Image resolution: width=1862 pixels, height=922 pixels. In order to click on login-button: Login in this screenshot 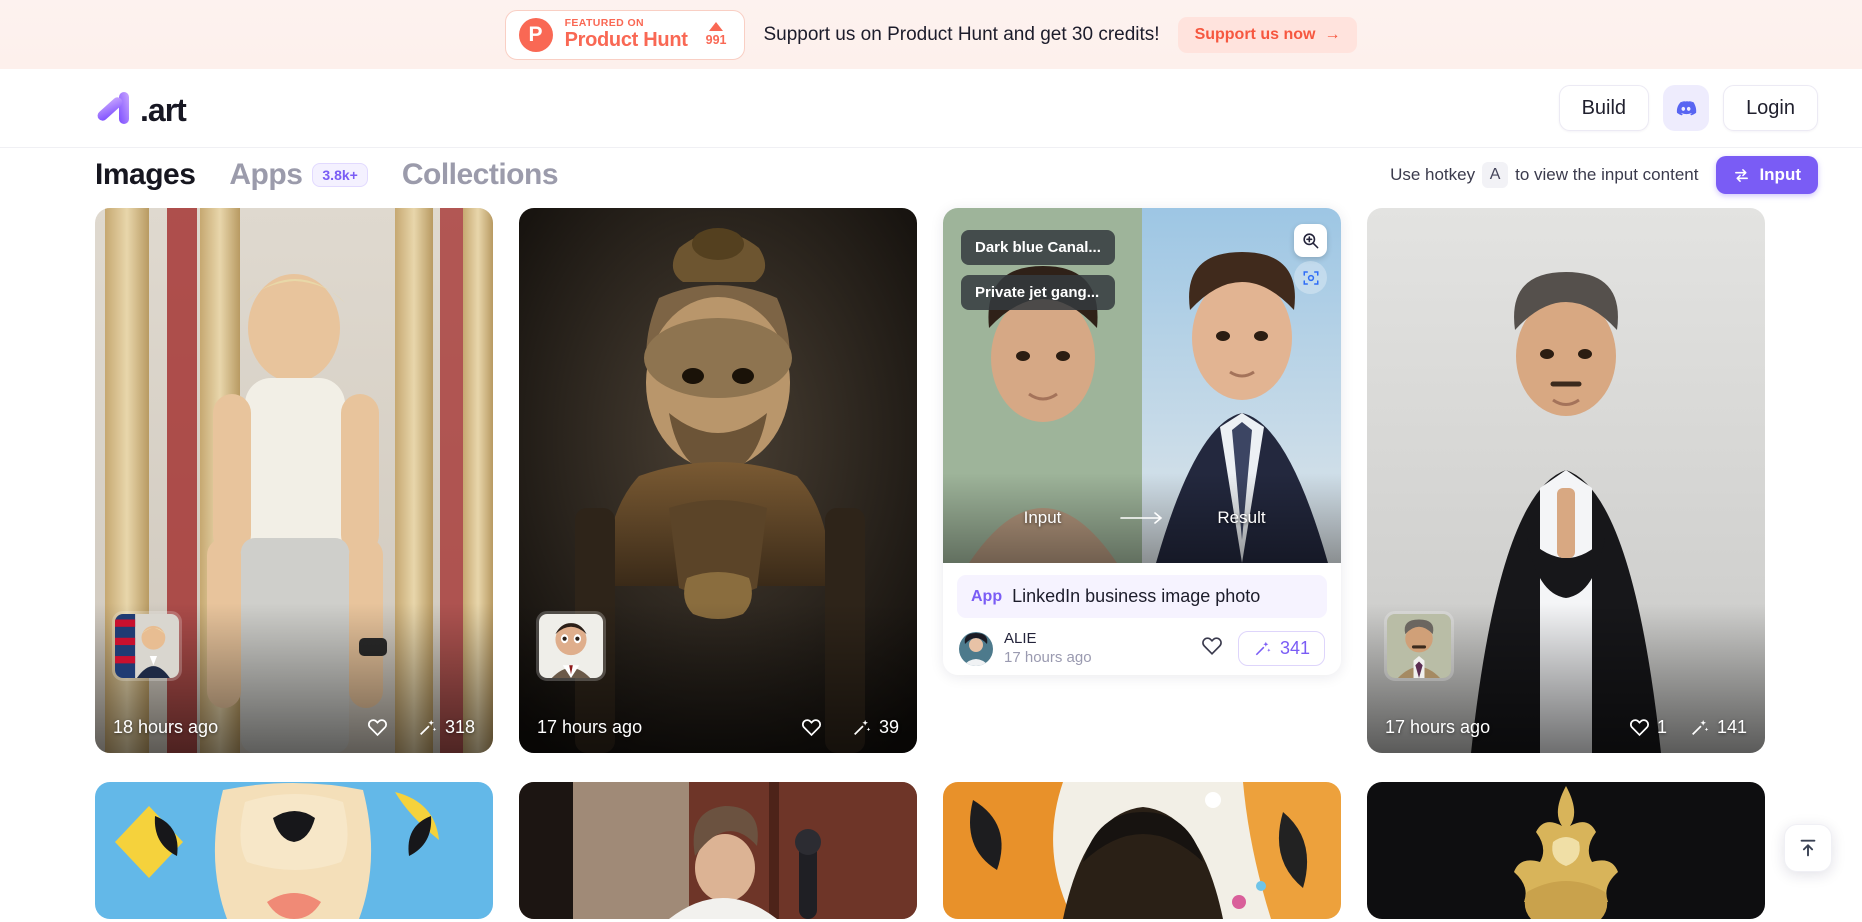, I will do `click(1770, 108)`.